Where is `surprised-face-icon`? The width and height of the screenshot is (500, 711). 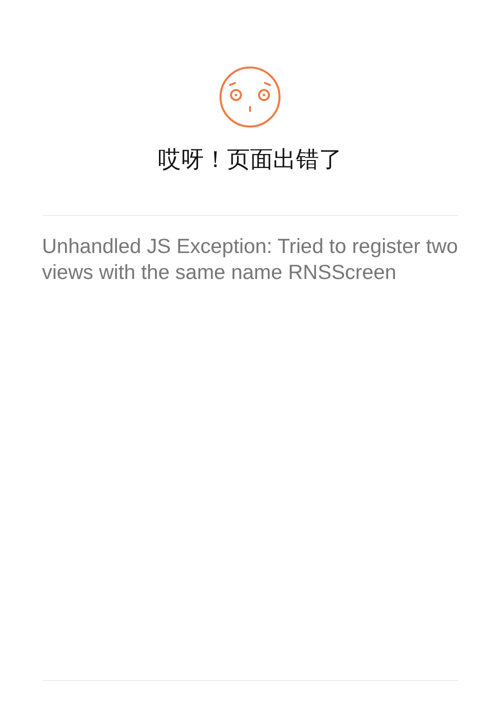 surprised-face-icon is located at coordinates (250, 97).